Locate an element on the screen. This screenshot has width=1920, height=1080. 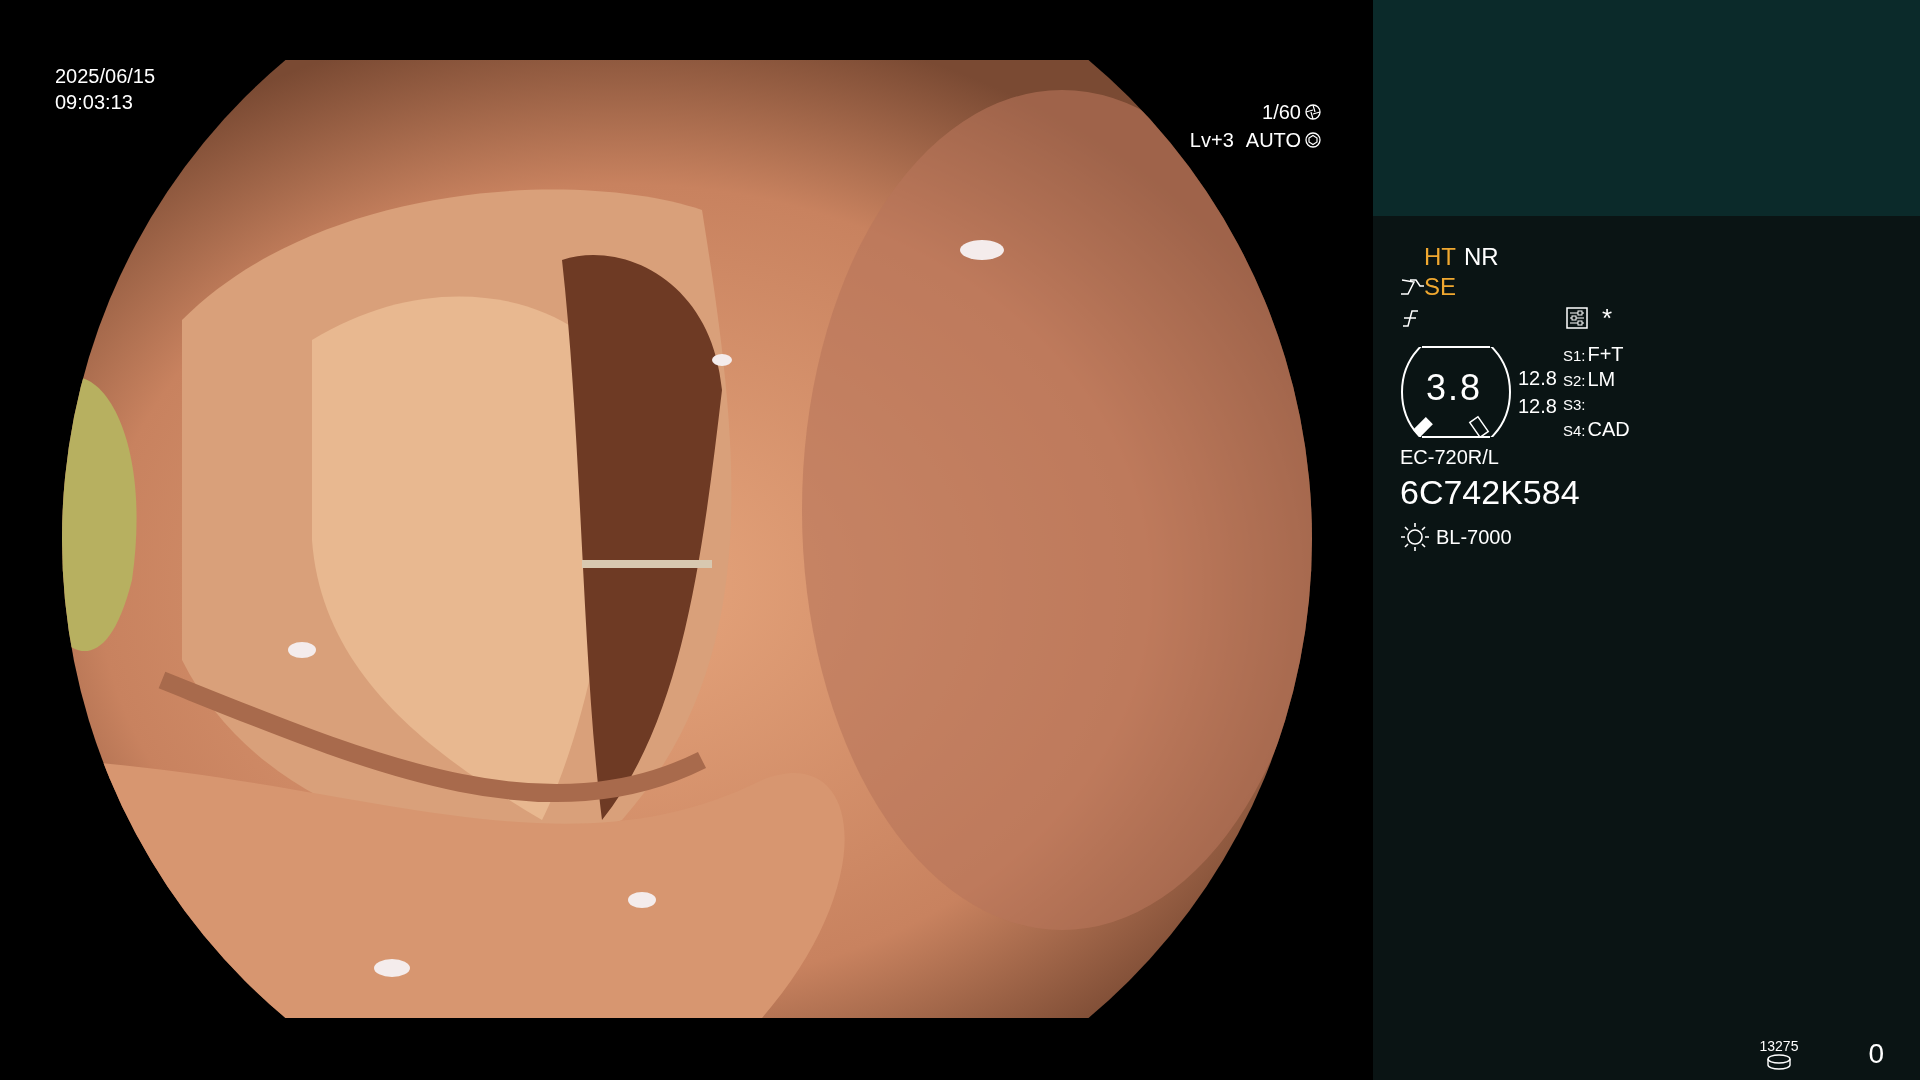
switch-value: F+T is located at coordinates (1605, 354).